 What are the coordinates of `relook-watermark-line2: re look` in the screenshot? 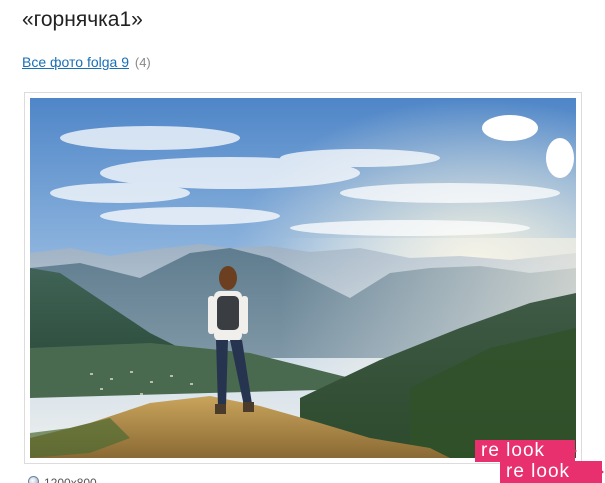 It's located at (551, 472).